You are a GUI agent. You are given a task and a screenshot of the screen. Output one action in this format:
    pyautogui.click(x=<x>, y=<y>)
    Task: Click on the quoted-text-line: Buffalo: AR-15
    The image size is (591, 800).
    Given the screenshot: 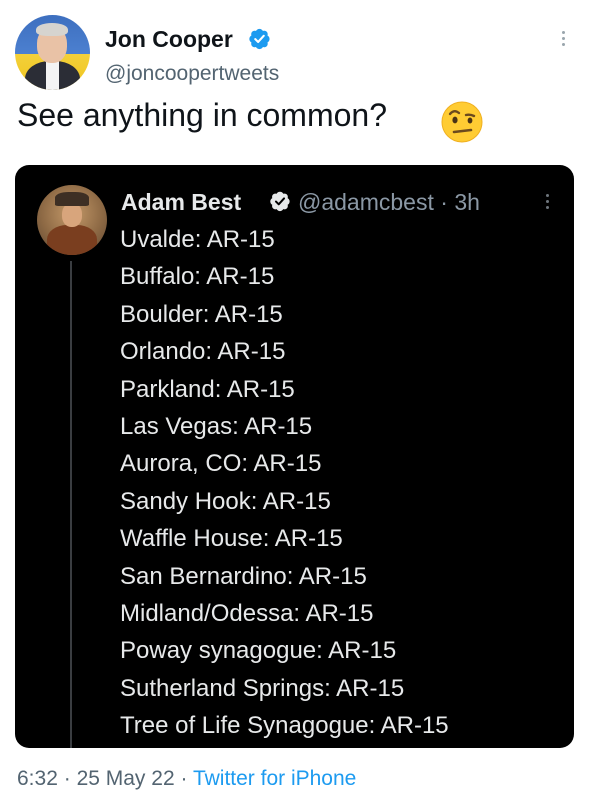 What is the action you would take?
    pyautogui.click(x=197, y=277)
    